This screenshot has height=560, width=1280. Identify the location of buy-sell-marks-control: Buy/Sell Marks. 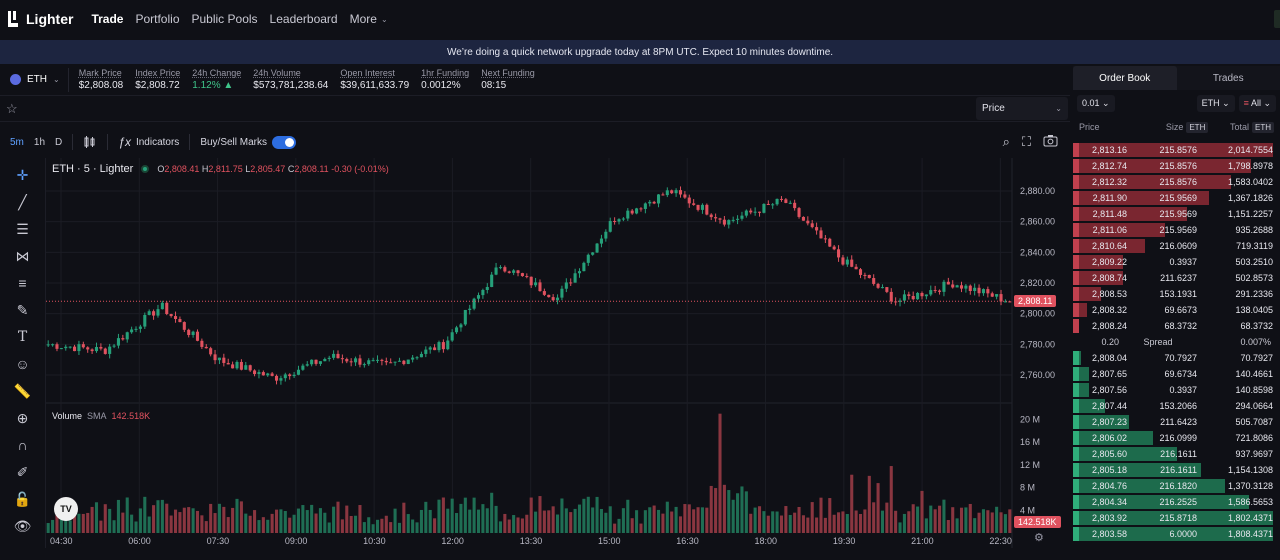
(248, 142).